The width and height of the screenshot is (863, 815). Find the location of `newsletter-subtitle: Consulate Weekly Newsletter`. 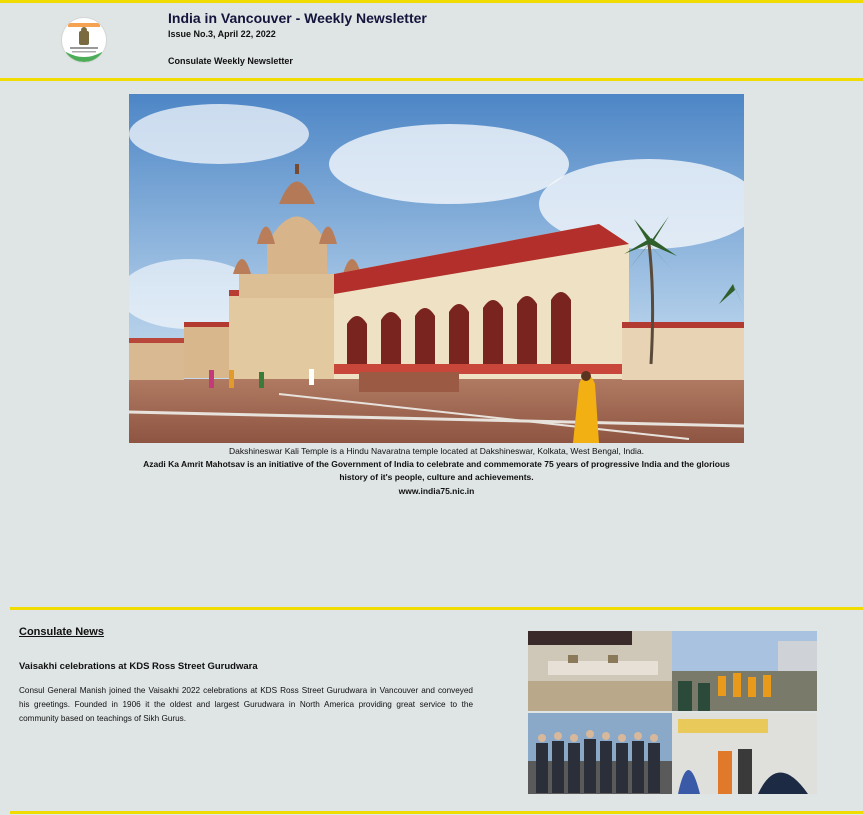

newsletter-subtitle: Consulate Weekly Newsletter is located at coordinates (230, 61).